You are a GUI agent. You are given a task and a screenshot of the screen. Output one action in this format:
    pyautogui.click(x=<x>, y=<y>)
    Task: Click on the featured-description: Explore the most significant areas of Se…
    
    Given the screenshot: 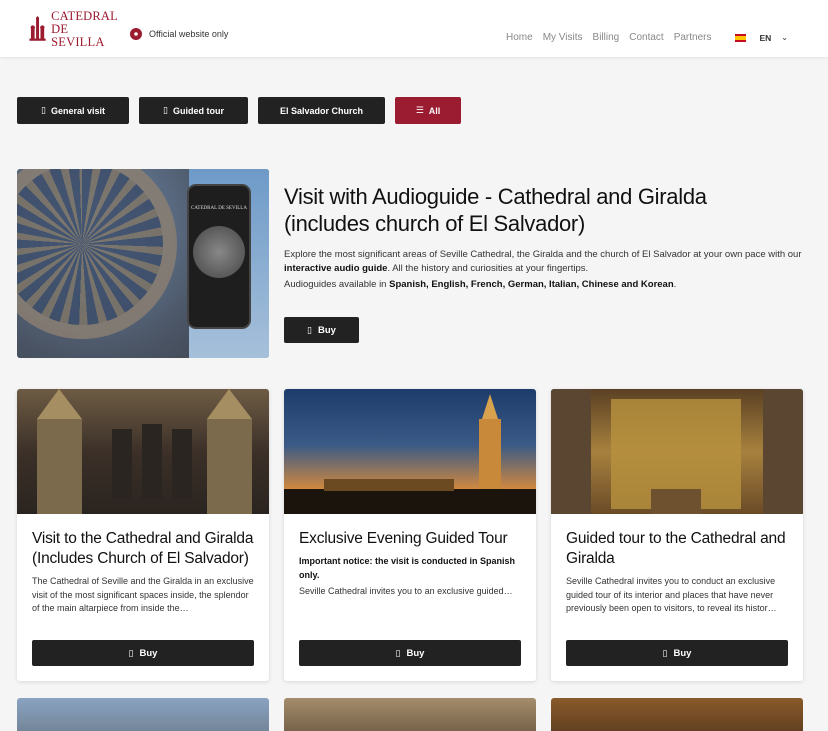 What is the action you would take?
    pyautogui.click(x=543, y=269)
    